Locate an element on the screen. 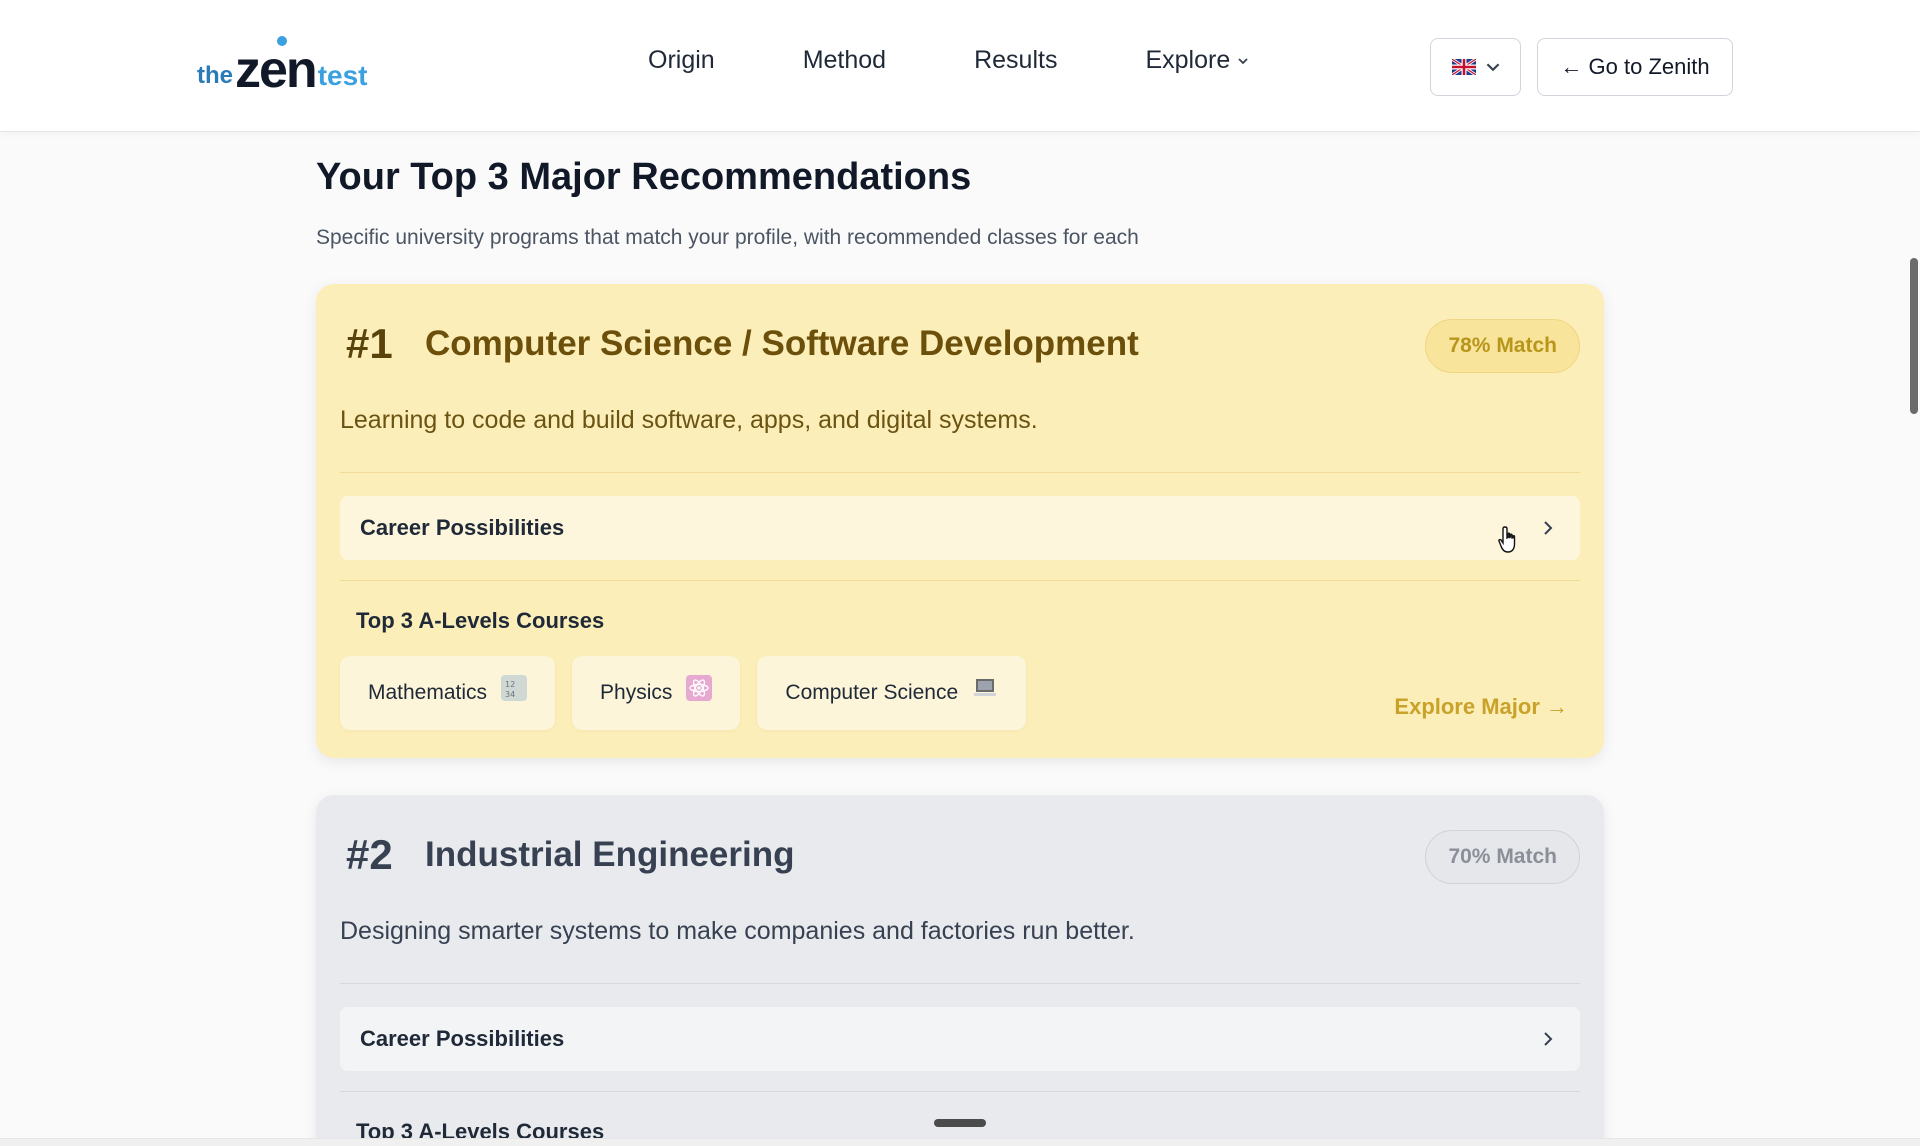 This screenshot has width=1920, height=1146. explore-major-link: Explore Major → is located at coordinates (1481, 707).